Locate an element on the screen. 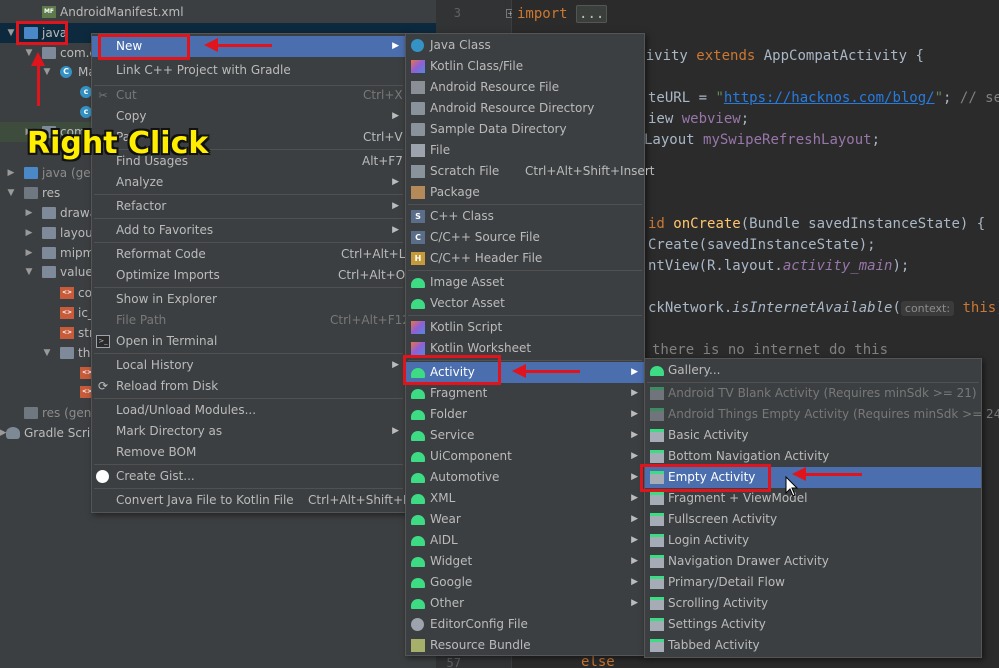  menu-item-local-history: Local History ▶ is located at coordinates (248, 365).